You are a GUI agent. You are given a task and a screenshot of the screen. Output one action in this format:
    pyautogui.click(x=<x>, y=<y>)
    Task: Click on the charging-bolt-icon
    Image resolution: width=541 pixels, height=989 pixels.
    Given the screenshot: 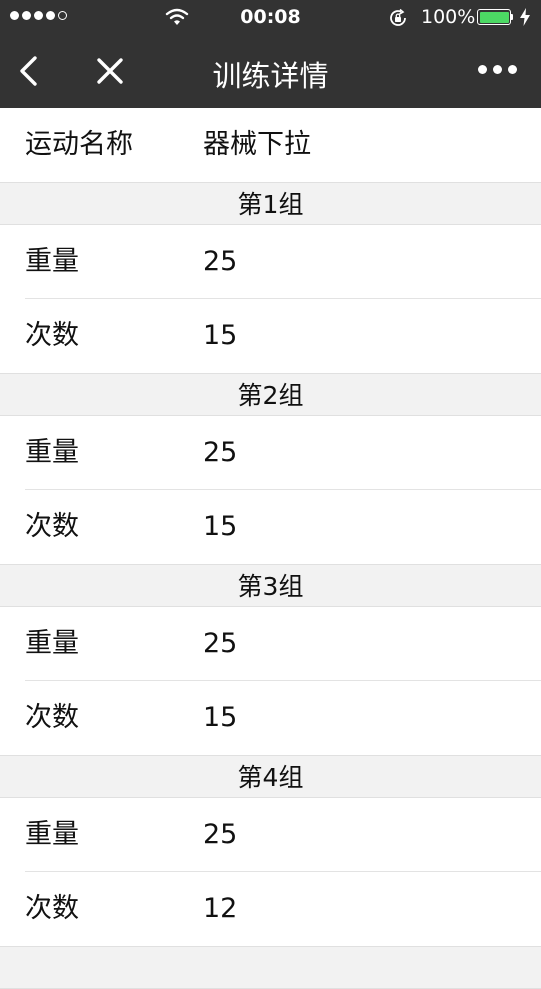 What is the action you would take?
    pyautogui.click(x=525, y=17)
    